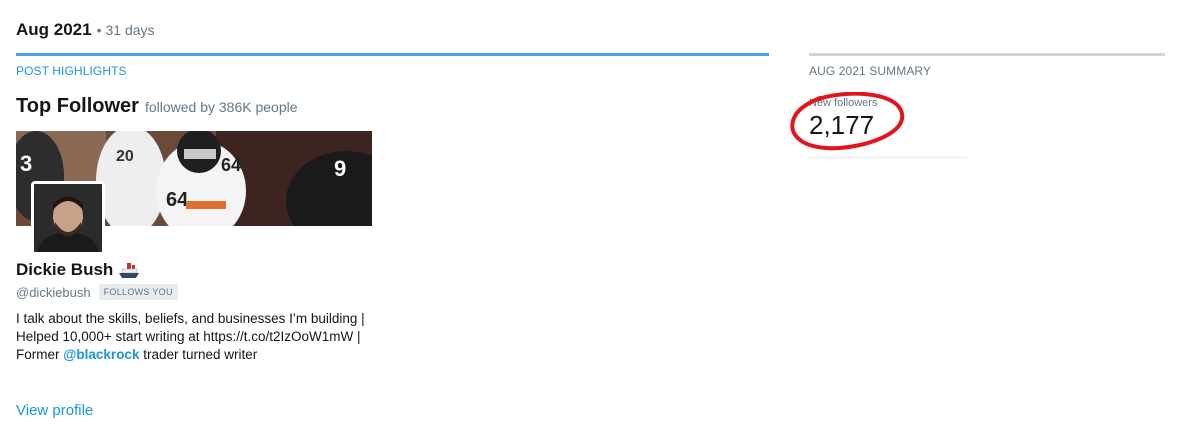 Image resolution: width=1186 pixels, height=438 pixels. I want to click on avatar-image, so click(68, 218).